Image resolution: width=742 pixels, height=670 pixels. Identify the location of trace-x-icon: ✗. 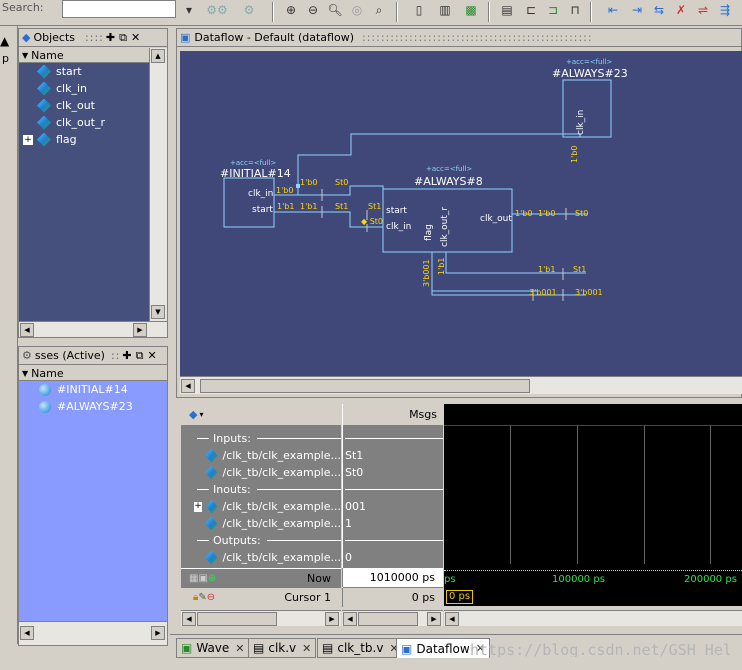
(681, 10).